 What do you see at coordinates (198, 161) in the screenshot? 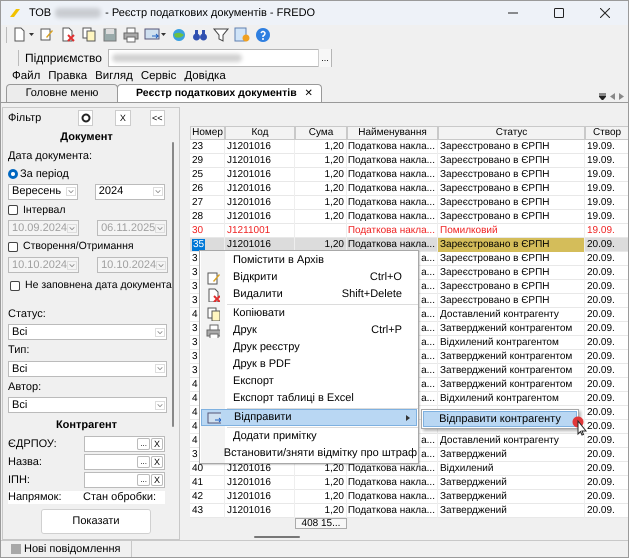
I see `table-cell: 29` at bounding box center [198, 161].